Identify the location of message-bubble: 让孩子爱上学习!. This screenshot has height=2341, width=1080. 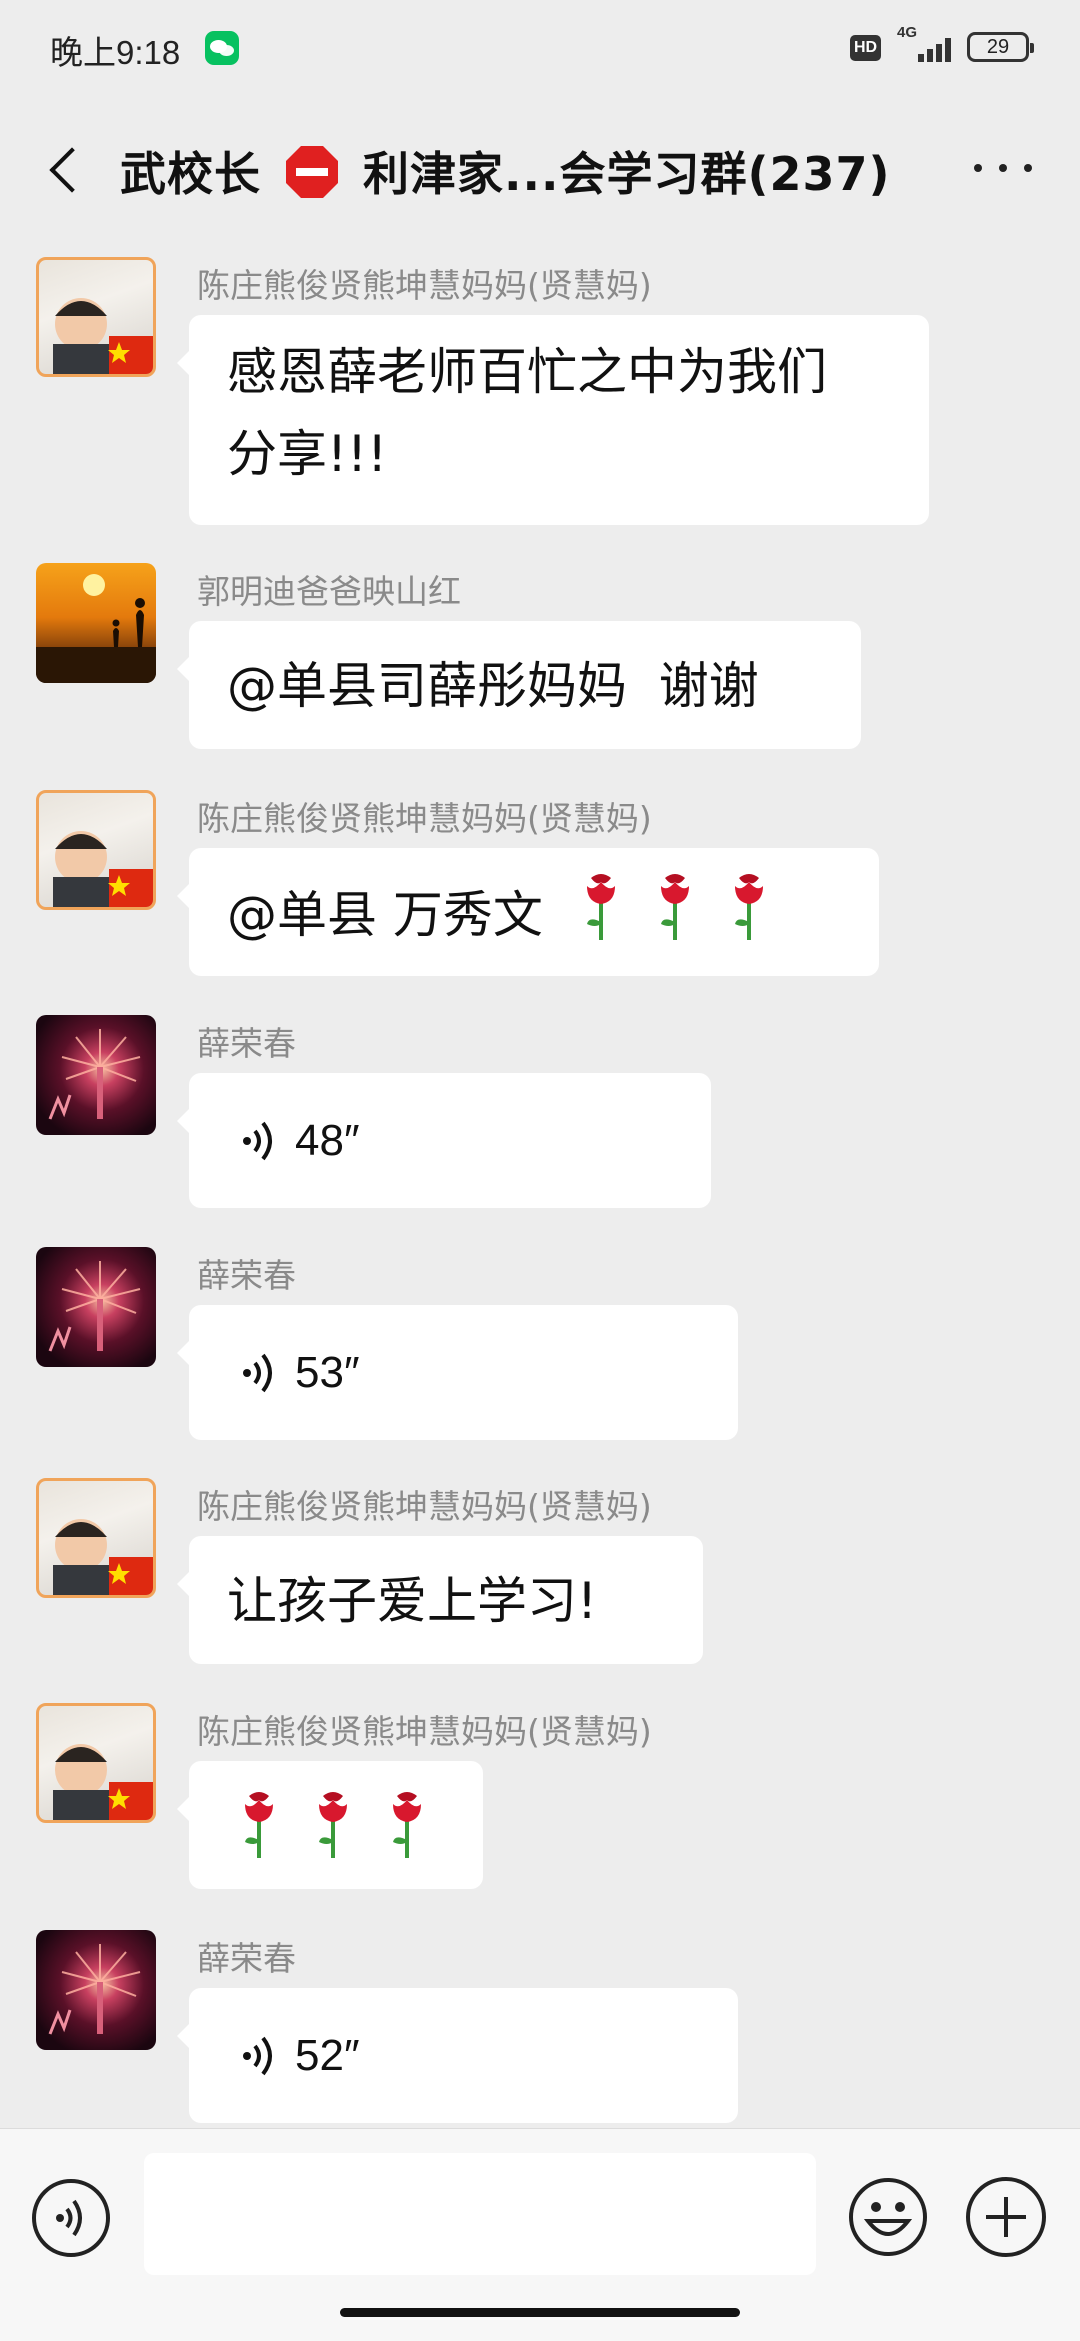
(440, 1600).